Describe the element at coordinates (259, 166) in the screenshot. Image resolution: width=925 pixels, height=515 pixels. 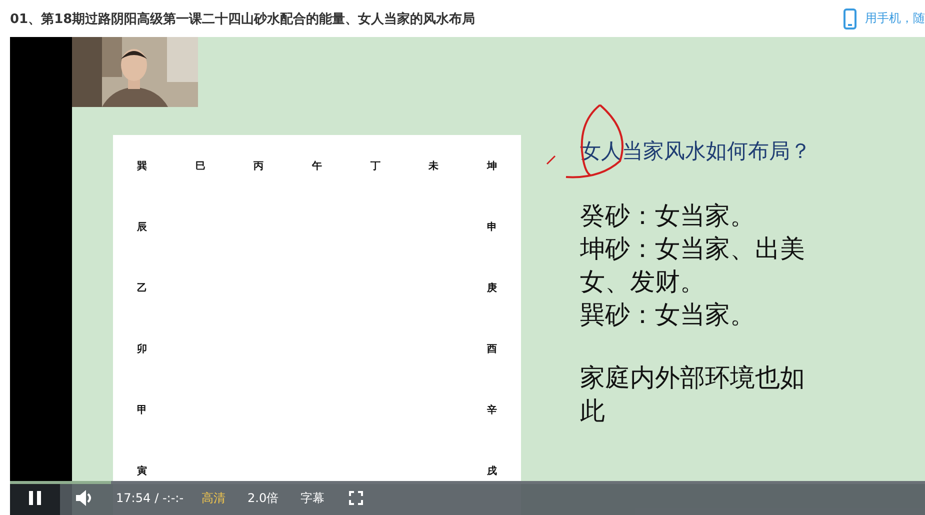
I see `compass-character: 丙` at that location.